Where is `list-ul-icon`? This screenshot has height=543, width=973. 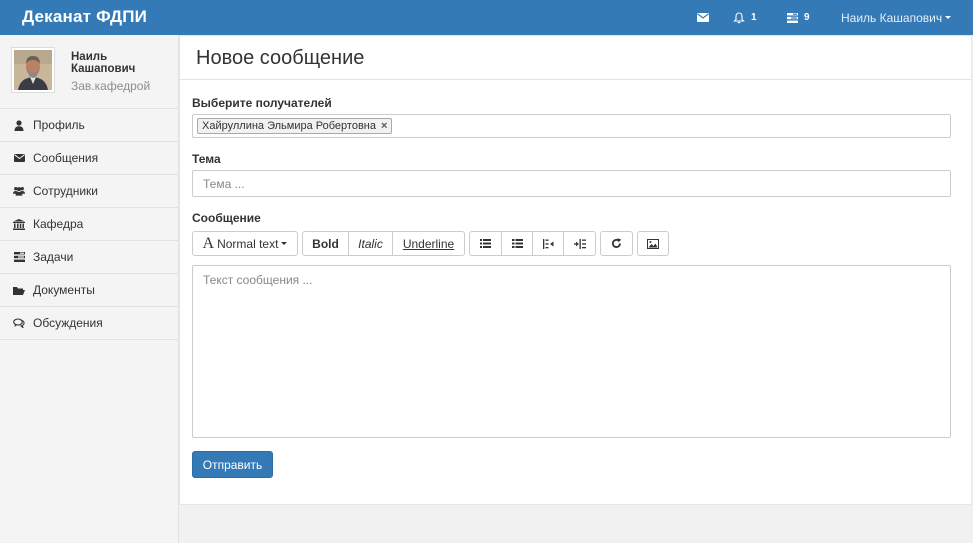 list-ul-icon is located at coordinates (485, 243).